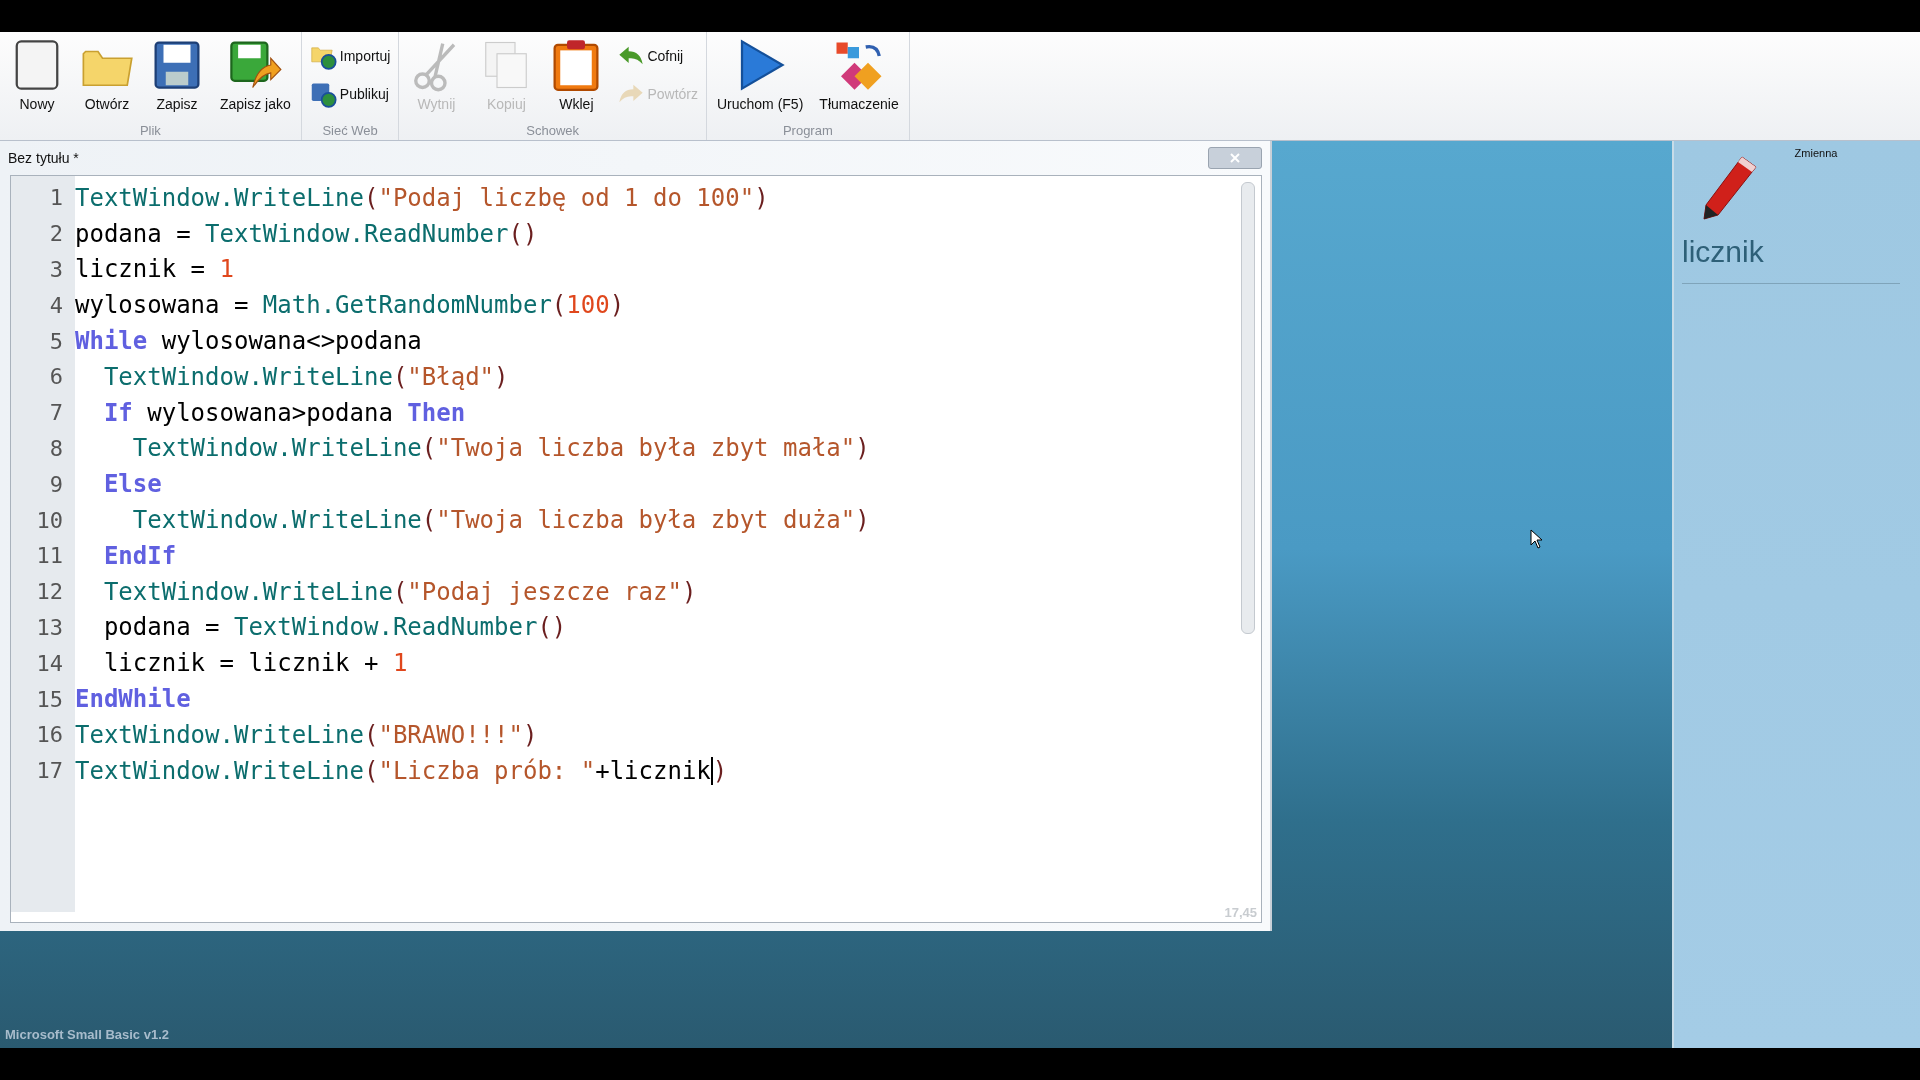  What do you see at coordinates (56, 198) in the screenshot?
I see `line-number: 1` at bounding box center [56, 198].